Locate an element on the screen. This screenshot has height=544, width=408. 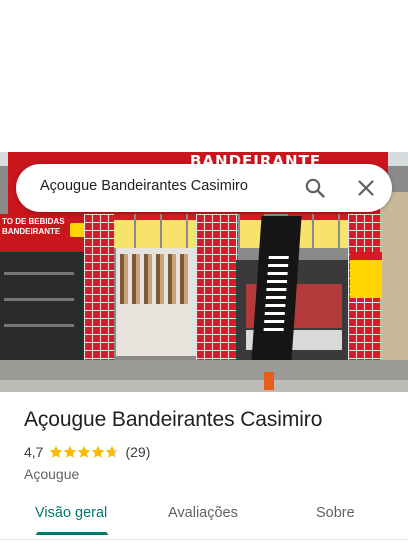
tab-bar: Visão geral Avaliações Sobre is located at coordinates (204, 517).